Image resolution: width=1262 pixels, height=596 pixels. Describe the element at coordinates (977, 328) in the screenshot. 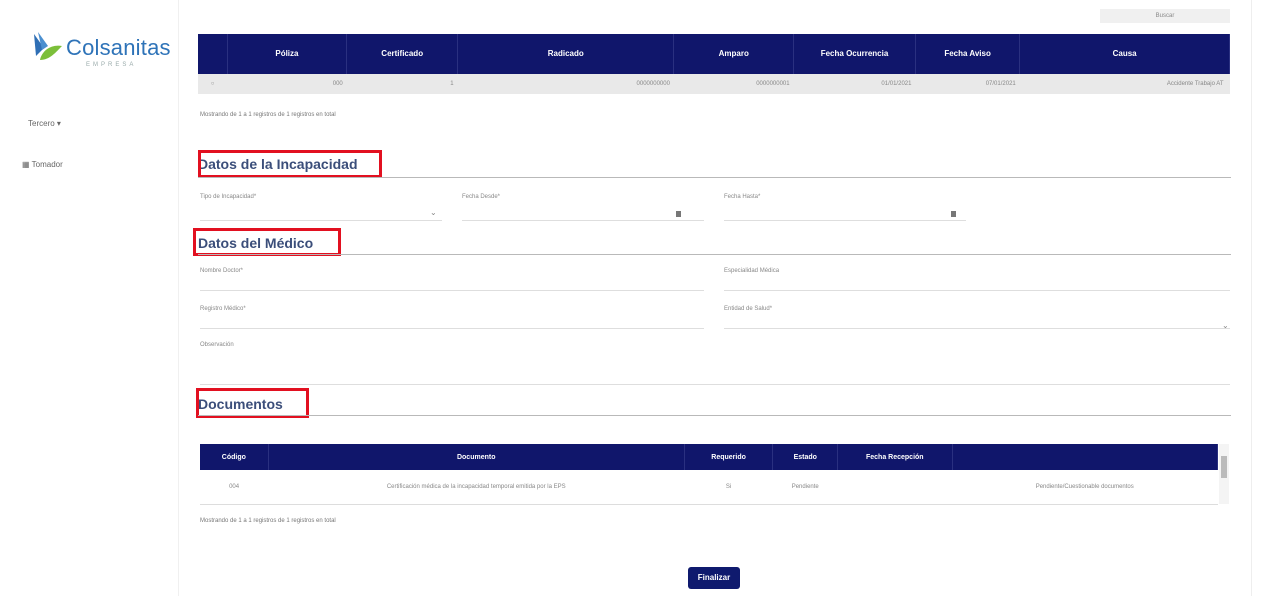

I see `entidad-salud-select` at that location.